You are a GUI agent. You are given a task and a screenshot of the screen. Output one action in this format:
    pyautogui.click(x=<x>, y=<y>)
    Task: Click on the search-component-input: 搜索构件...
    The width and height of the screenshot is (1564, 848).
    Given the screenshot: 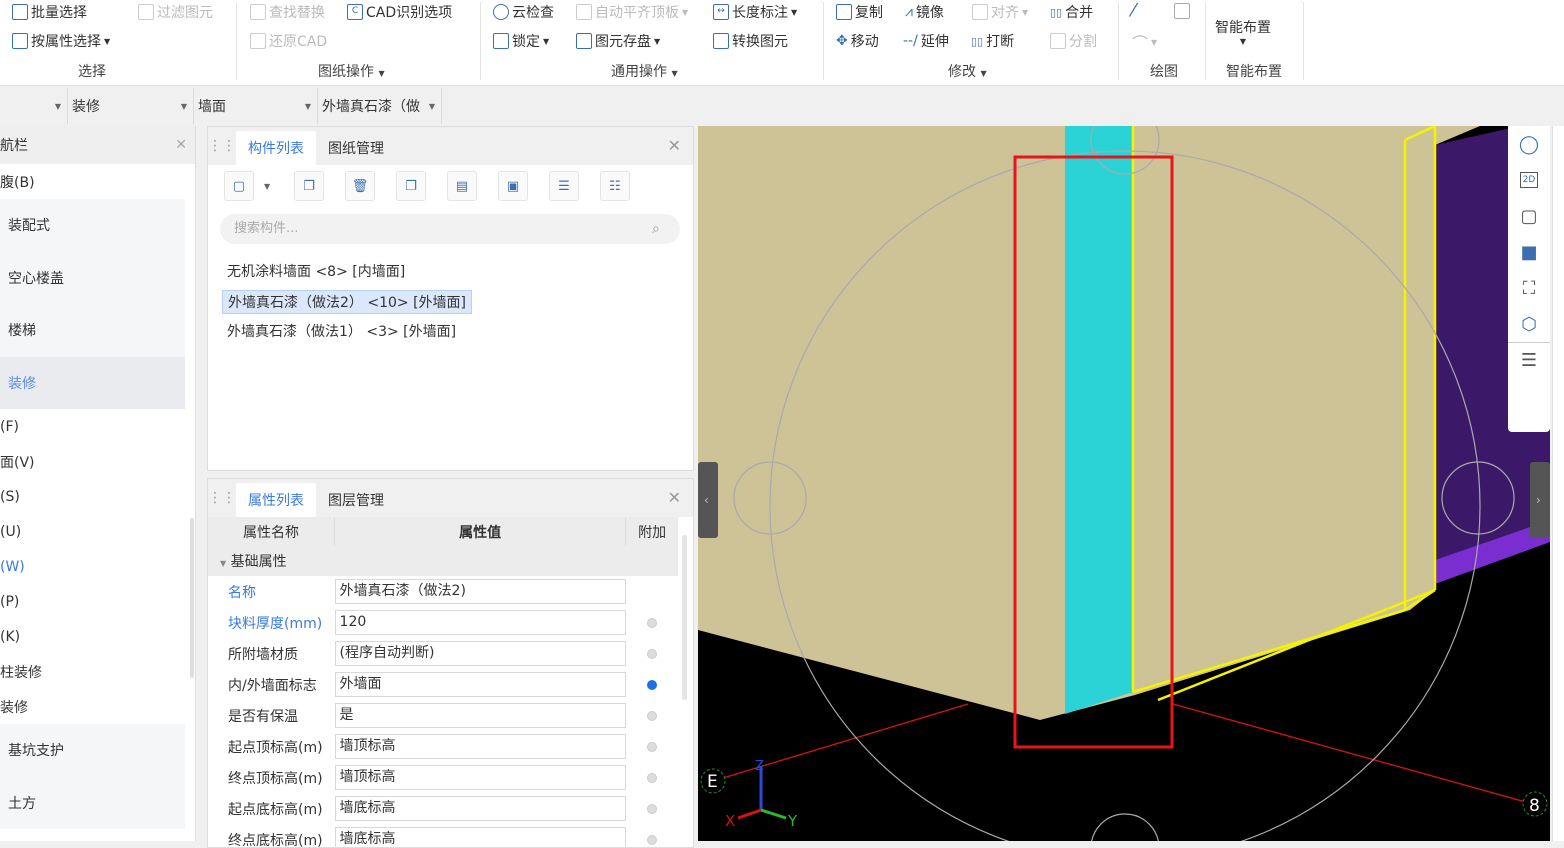 What is the action you would take?
    pyautogui.click(x=450, y=229)
    